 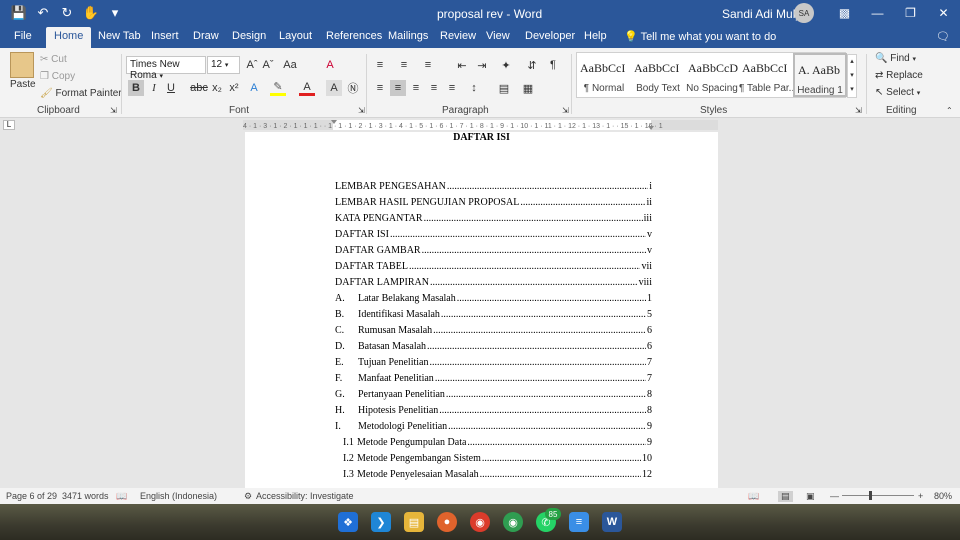 I want to click on toc-entry: H. Hipotesis Penelitian 8, so click(x=493, y=410).